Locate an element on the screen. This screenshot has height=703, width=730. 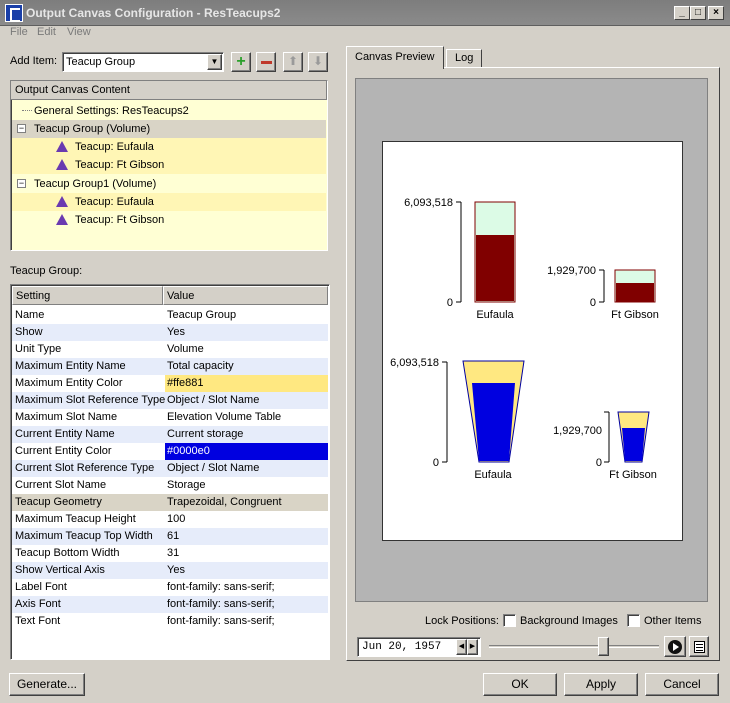
setting-name: Name is located at coordinates (30, 315).